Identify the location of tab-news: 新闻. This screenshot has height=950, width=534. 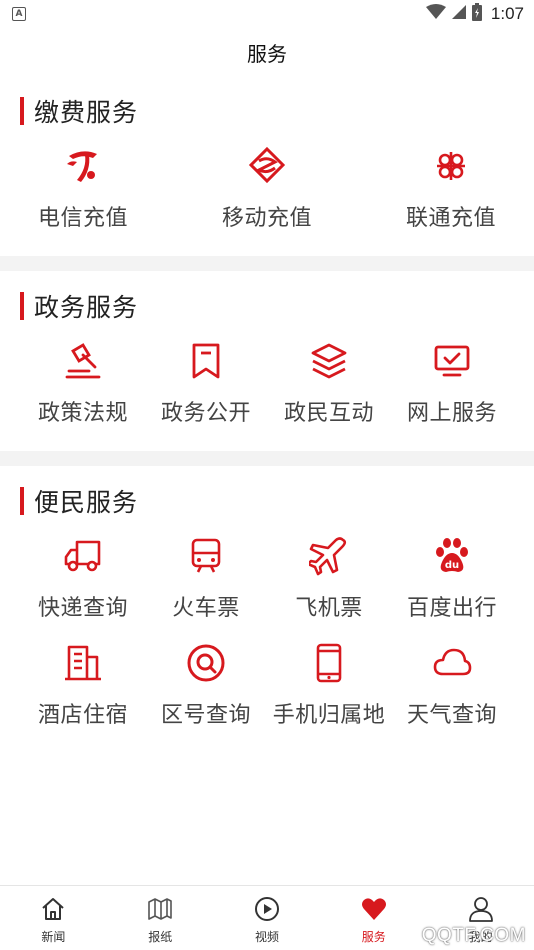
(53, 918).